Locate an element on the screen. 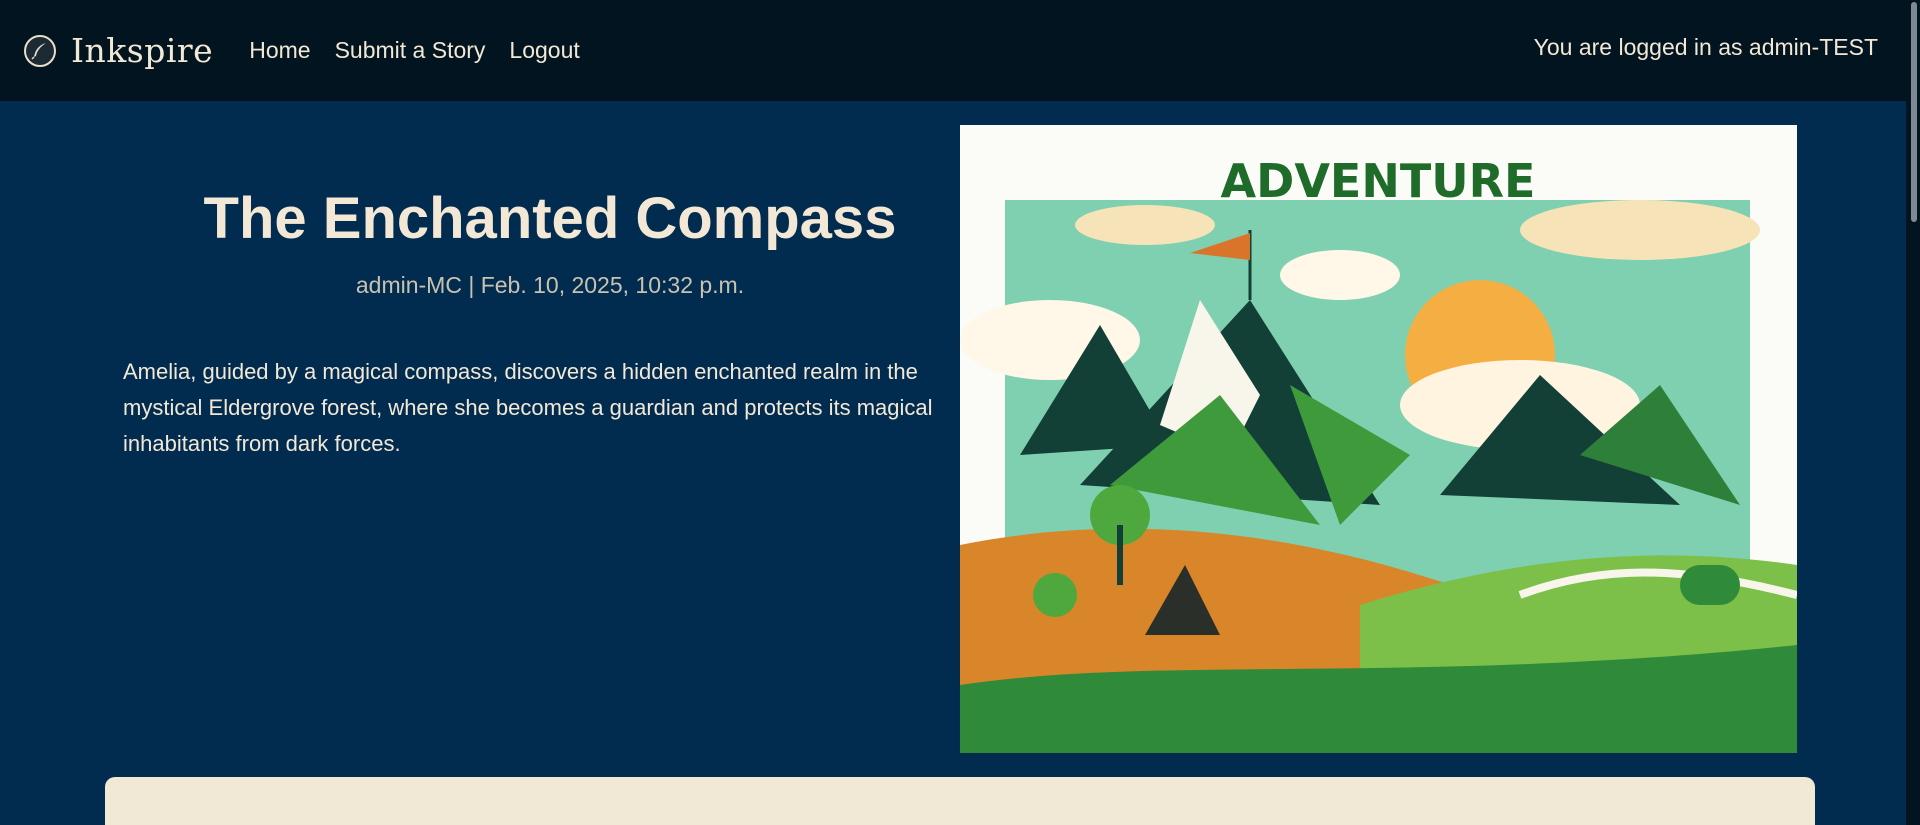  brand-name: Inkspire is located at coordinates (142, 50).